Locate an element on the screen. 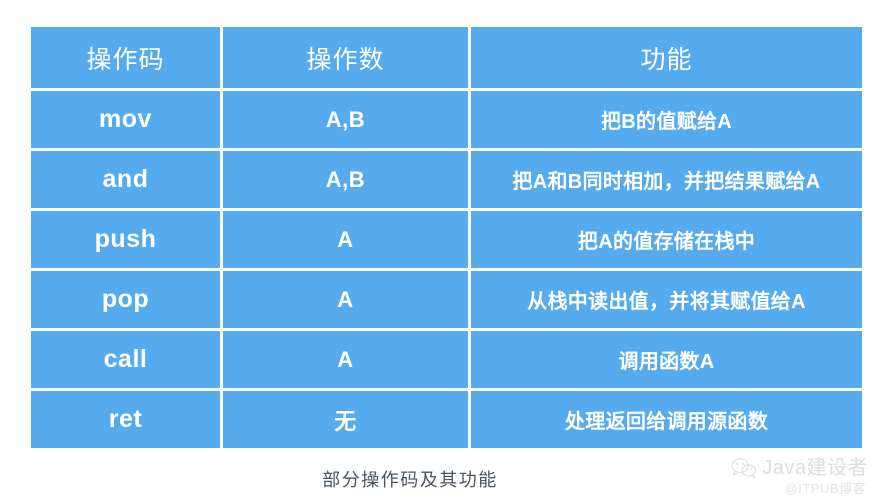  cell-opcode: and is located at coordinates (125, 179).